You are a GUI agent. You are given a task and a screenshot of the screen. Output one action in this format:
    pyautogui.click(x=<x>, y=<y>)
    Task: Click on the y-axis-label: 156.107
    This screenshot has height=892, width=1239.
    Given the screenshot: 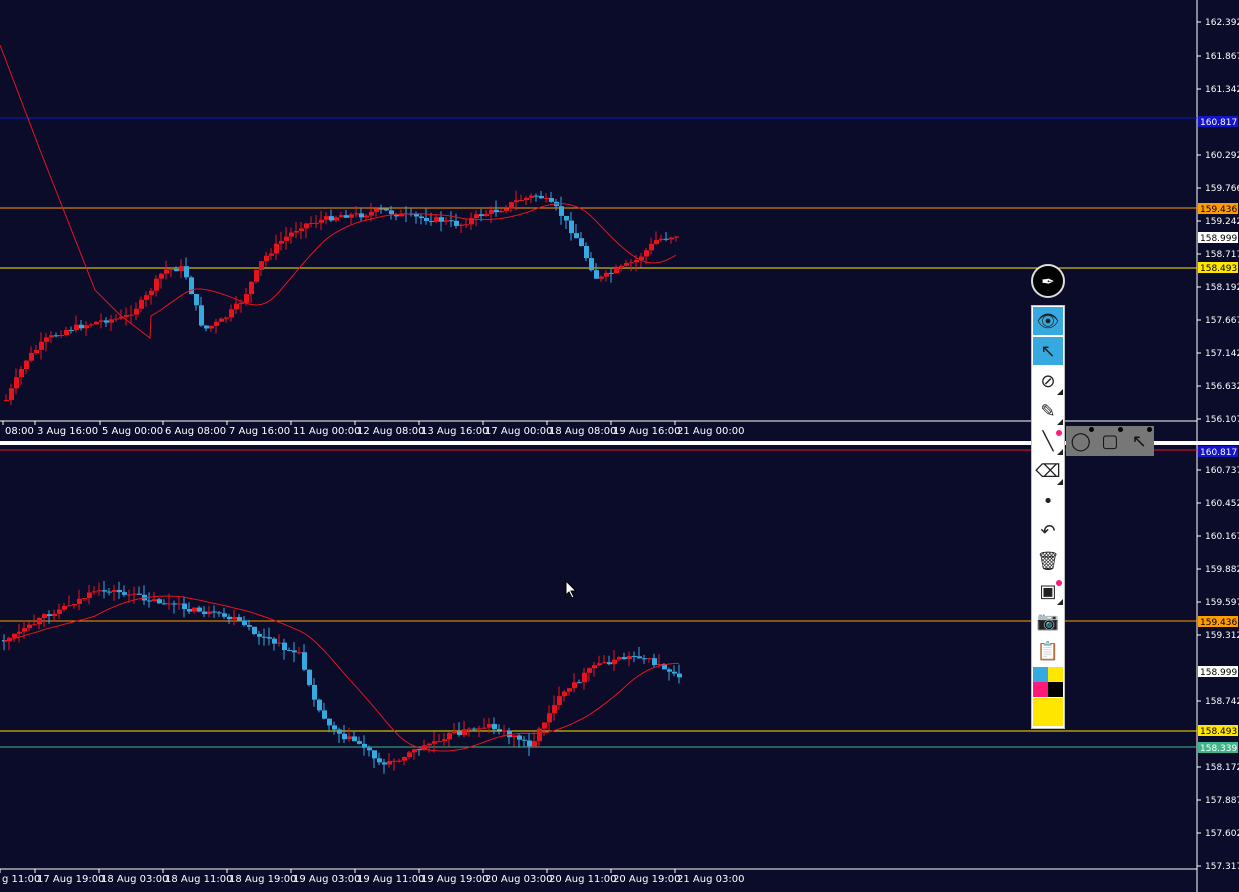 What is the action you would take?
    pyautogui.click(x=1222, y=420)
    